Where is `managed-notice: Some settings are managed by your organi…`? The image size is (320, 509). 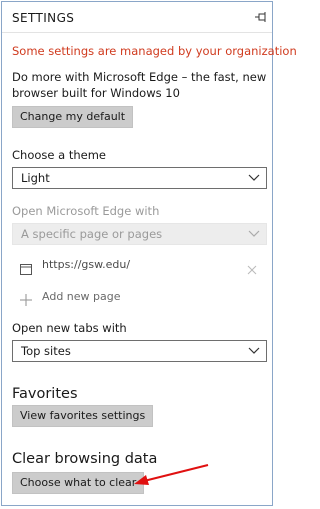
managed-notice: Some settings are managed by your organi… is located at coordinates (154, 51).